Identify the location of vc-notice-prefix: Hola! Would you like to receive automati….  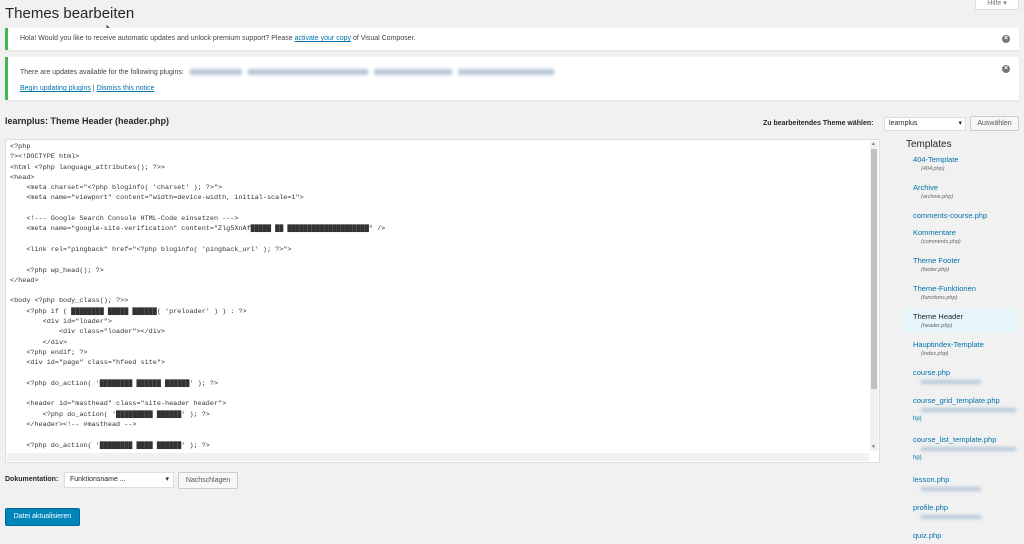
(157, 38).